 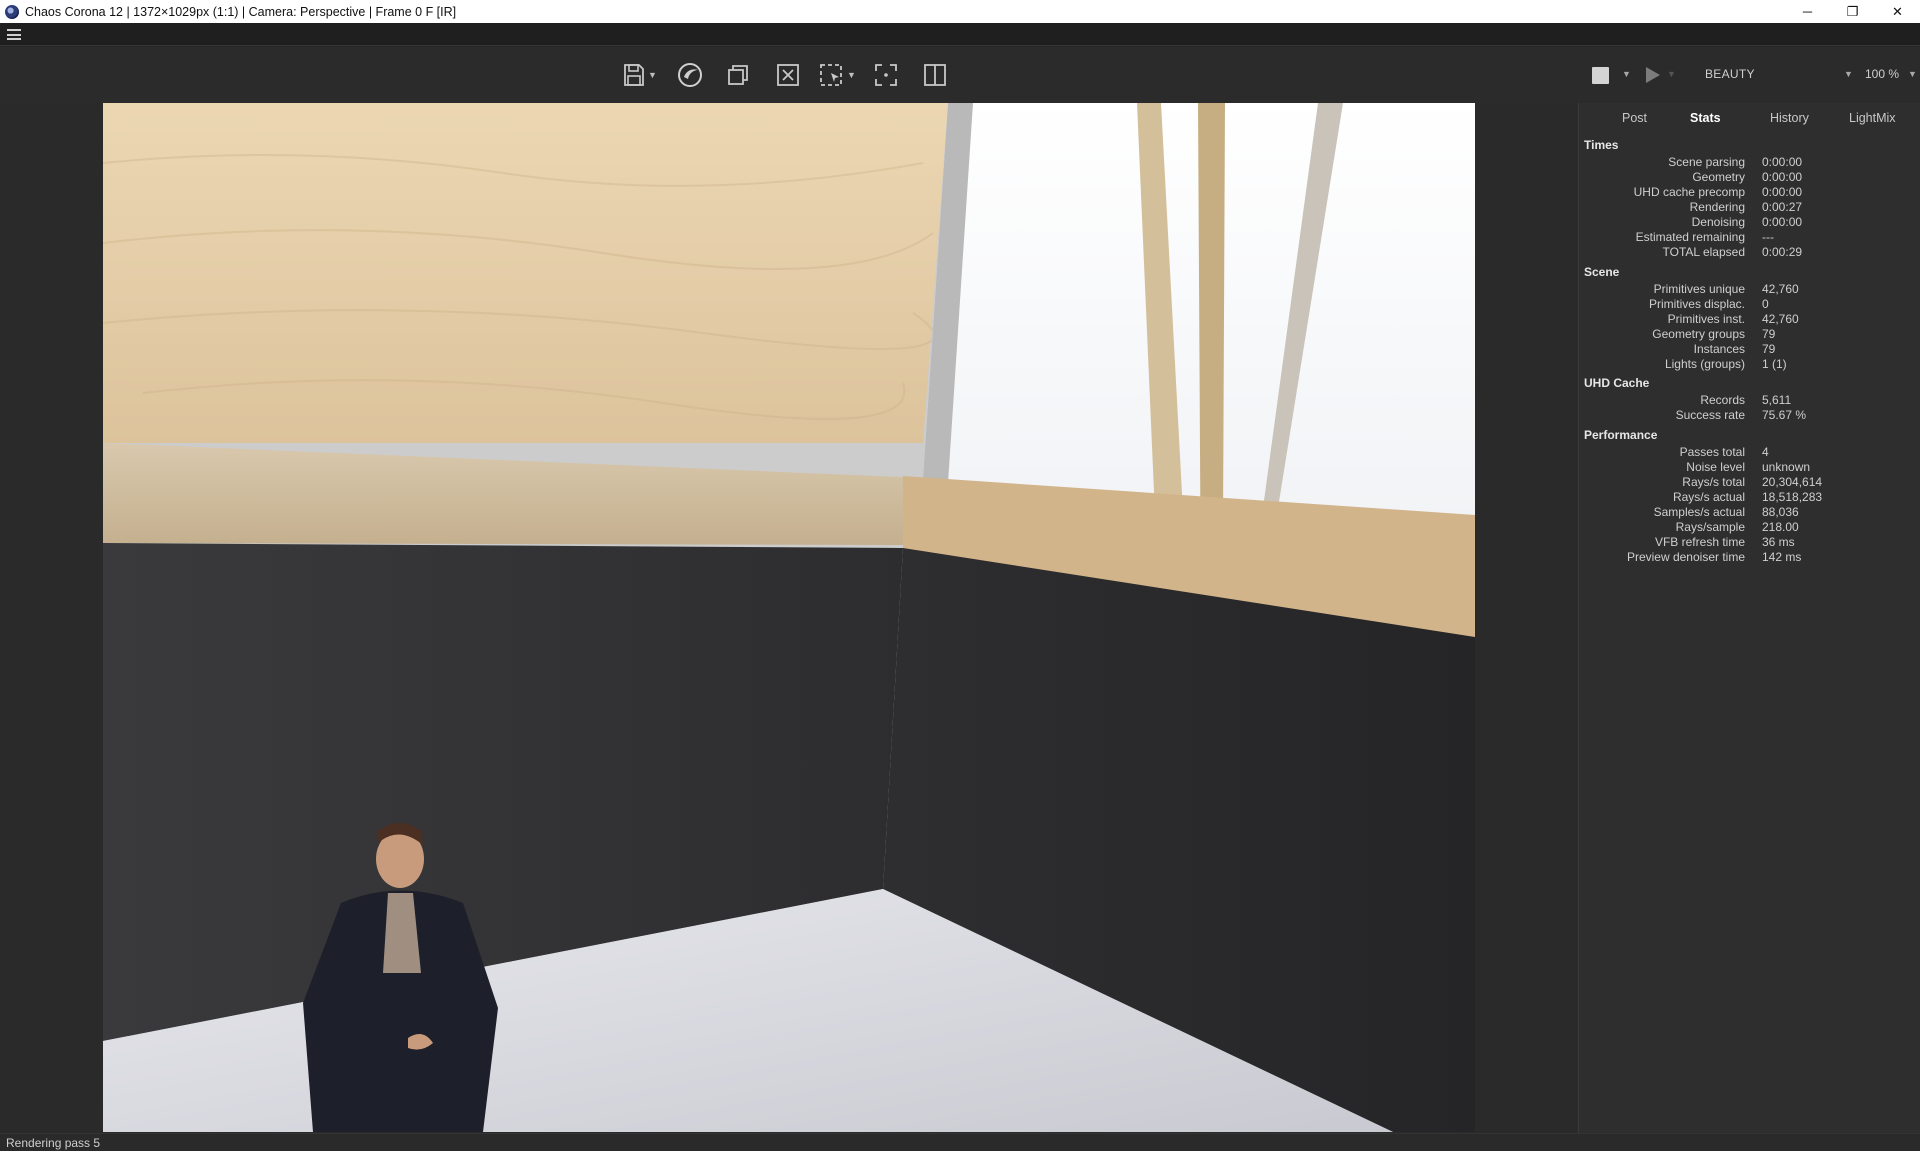 What do you see at coordinates (1872, 118) in the screenshot?
I see `tab-lightmix: LightMix` at bounding box center [1872, 118].